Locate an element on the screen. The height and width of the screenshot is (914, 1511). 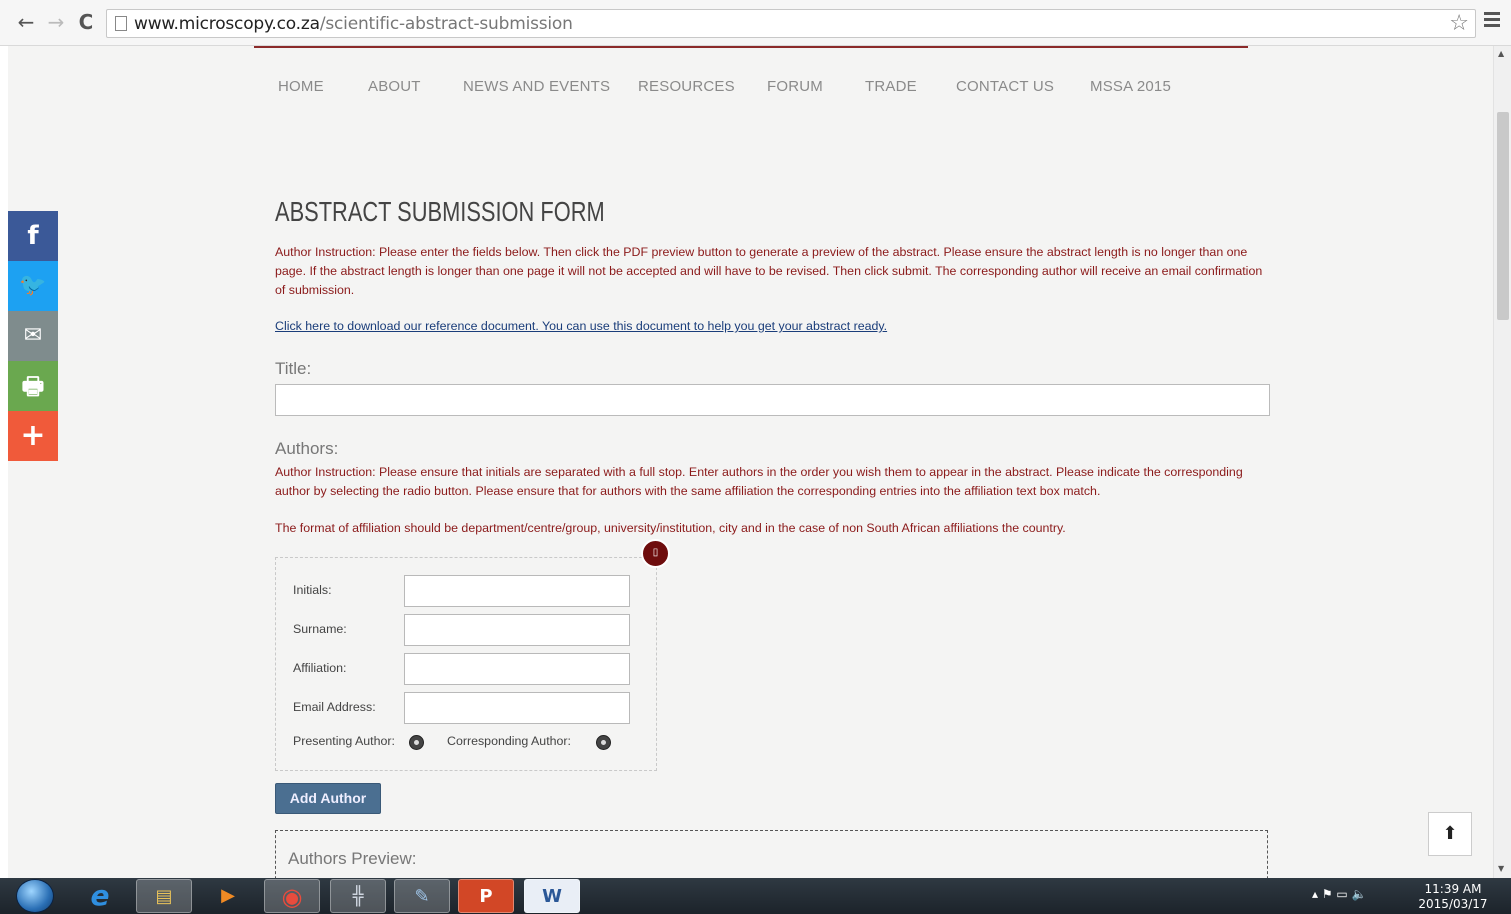
nav-mssa-2015: MSSA 2015 is located at coordinates (1130, 86).